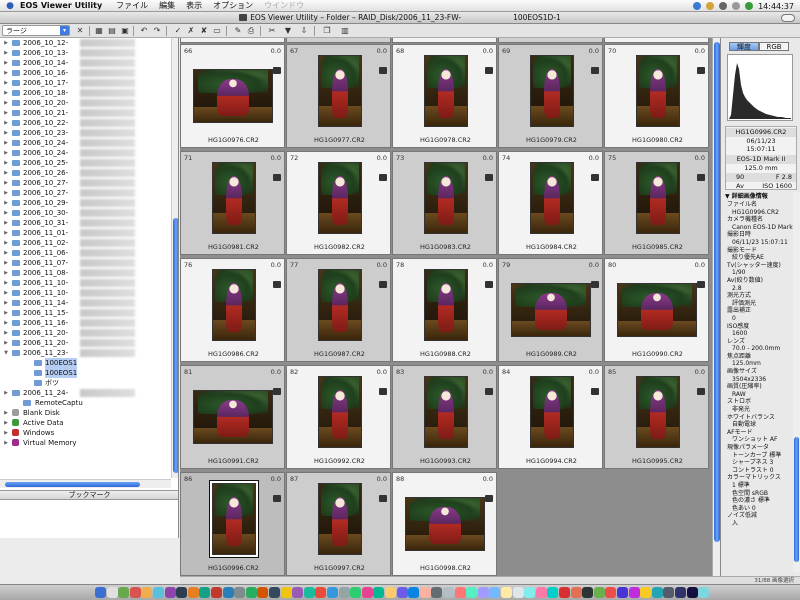 The height and width of the screenshot is (600, 800). What do you see at coordinates (61, 5) in the screenshot?
I see `app-menu: EOS Viewer Utility` at bounding box center [61, 5].